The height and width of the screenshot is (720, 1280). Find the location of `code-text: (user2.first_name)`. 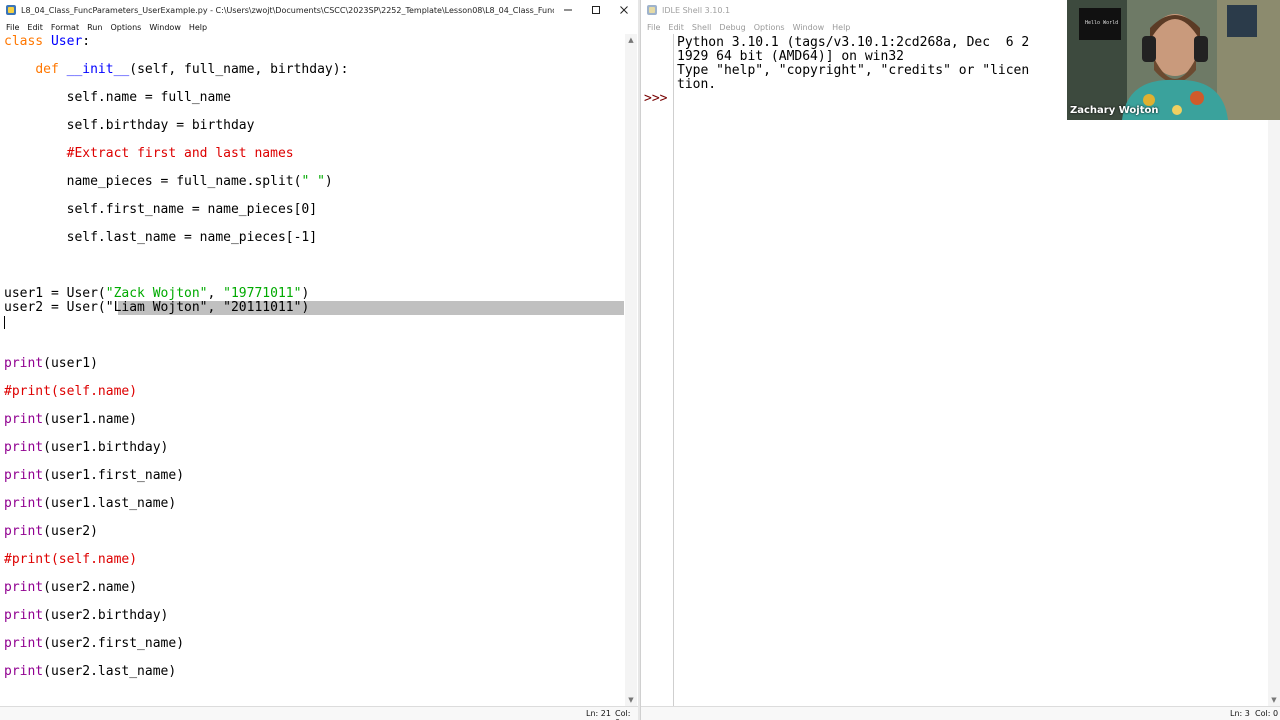

code-text: (user2.first_name) is located at coordinates (114, 643).